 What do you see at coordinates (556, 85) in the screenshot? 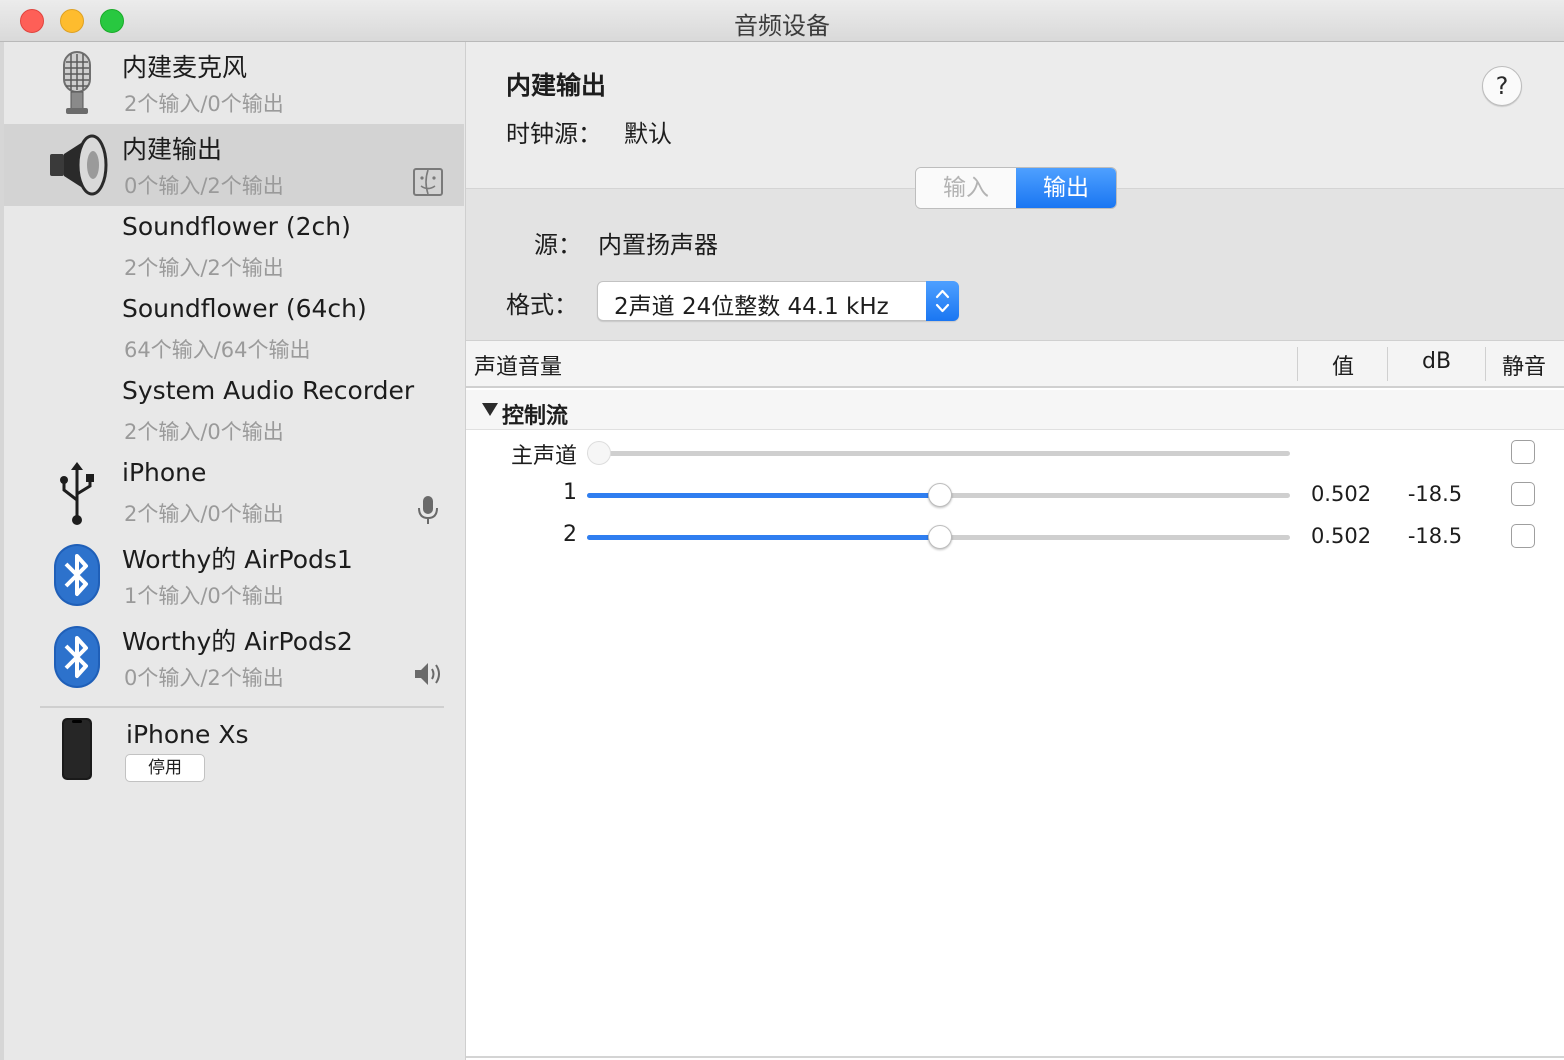
I see `detail-device-title: 内建输出` at bounding box center [556, 85].